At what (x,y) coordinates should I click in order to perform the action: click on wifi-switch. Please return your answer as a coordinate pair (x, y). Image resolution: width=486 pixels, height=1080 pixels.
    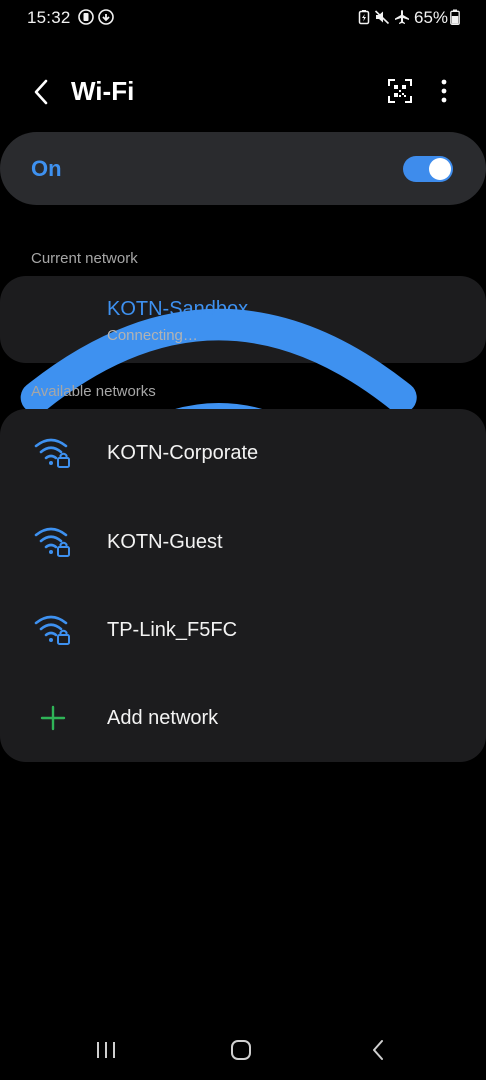
    Looking at the image, I should click on (428, 169).